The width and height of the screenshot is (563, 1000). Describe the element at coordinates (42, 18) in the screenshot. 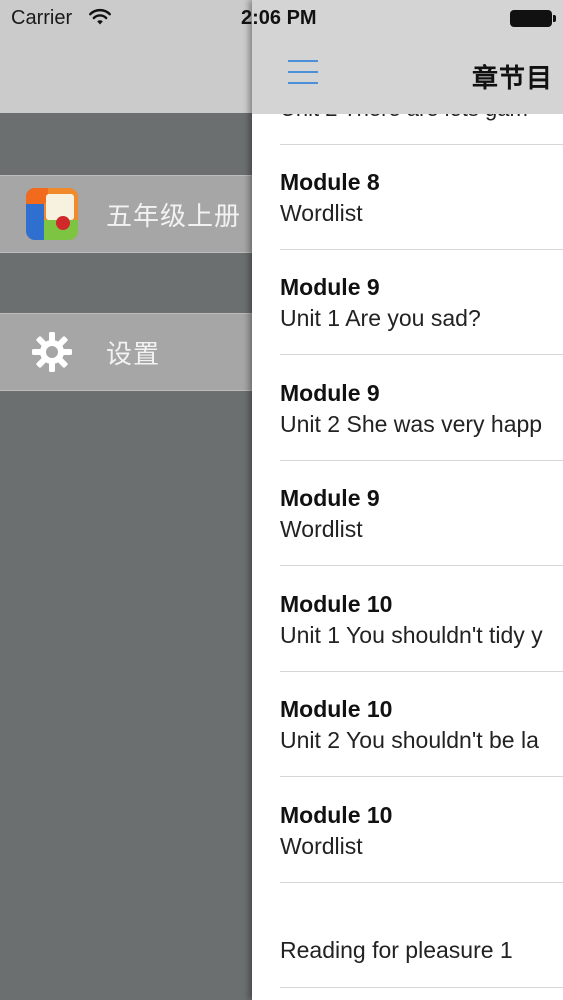

I see `carrier-label: Carrier` at that location.